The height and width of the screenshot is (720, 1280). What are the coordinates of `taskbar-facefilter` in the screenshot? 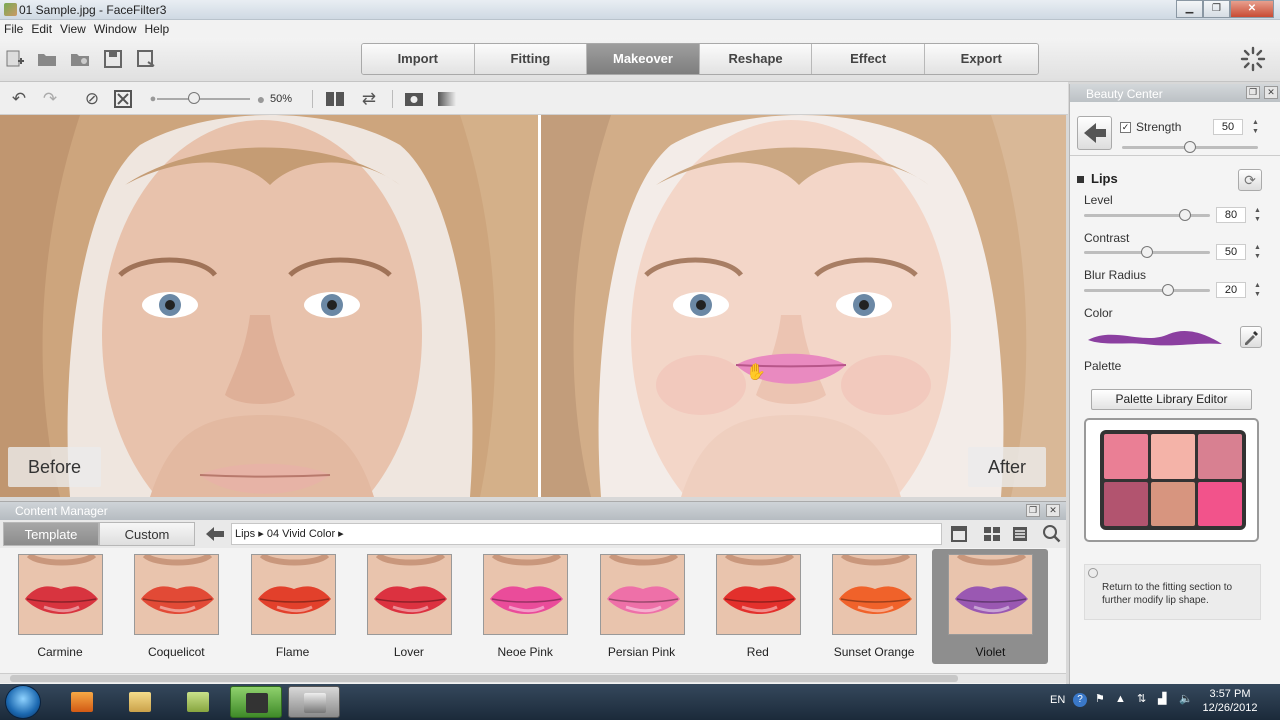 It's located at (314, 702).